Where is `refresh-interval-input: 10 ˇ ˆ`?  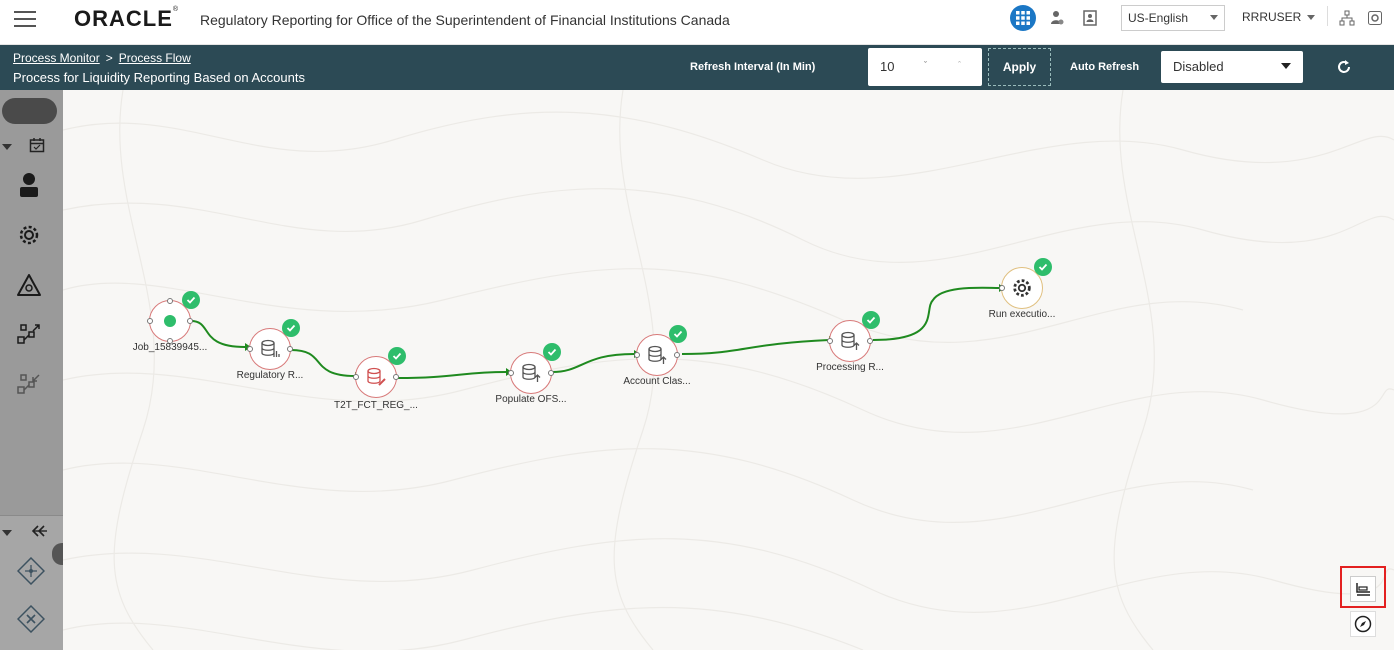 refresh-interval-input: 10 ˇ ˆ is located at coordinates (925, 67).